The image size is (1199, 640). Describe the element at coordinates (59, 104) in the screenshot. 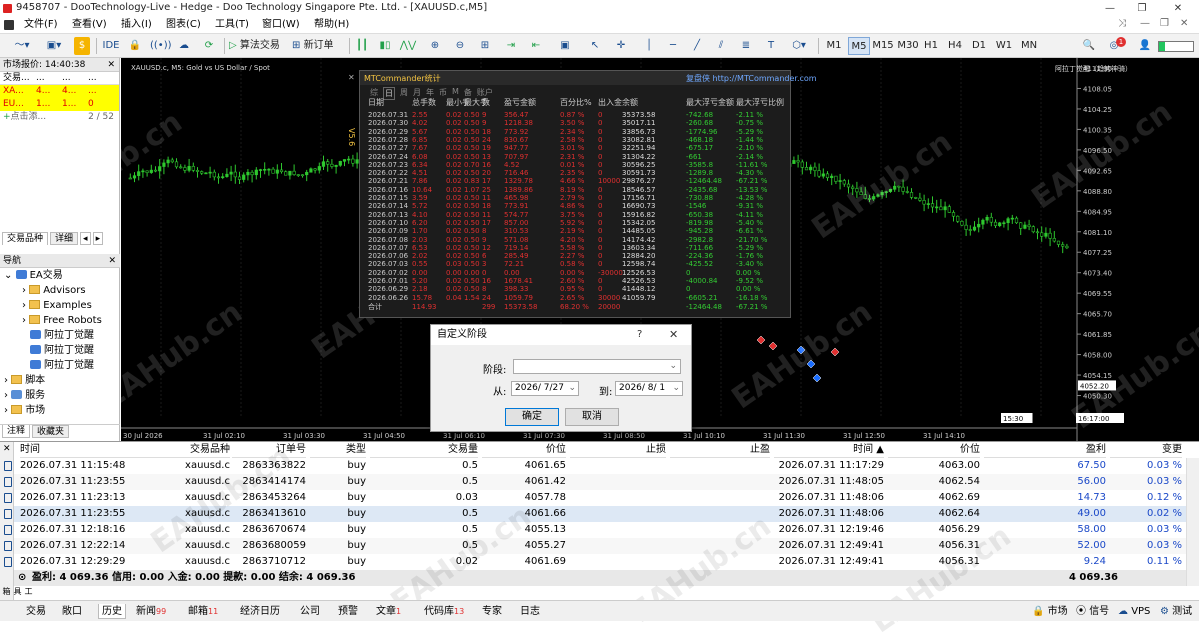

I see `market-watch-row: EU... 1... 1... 0` at that location.